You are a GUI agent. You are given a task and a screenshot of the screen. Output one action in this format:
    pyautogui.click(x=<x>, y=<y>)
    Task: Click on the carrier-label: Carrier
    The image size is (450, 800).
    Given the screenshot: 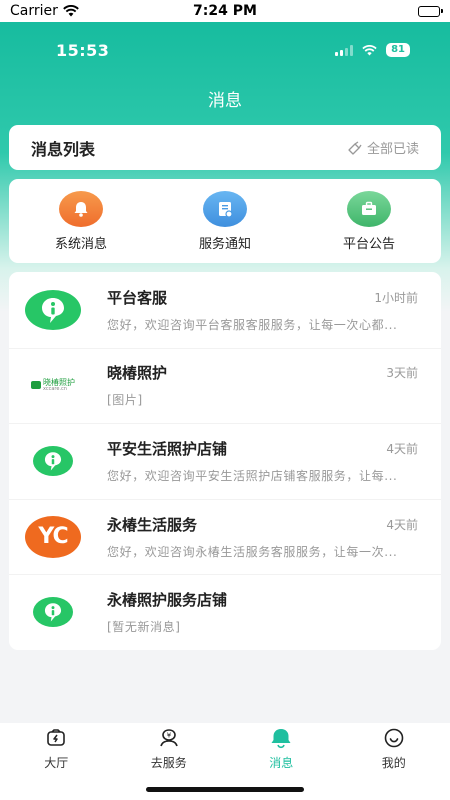 What is the action you would take?
    pyautogui.click(x=34, y=11)
    